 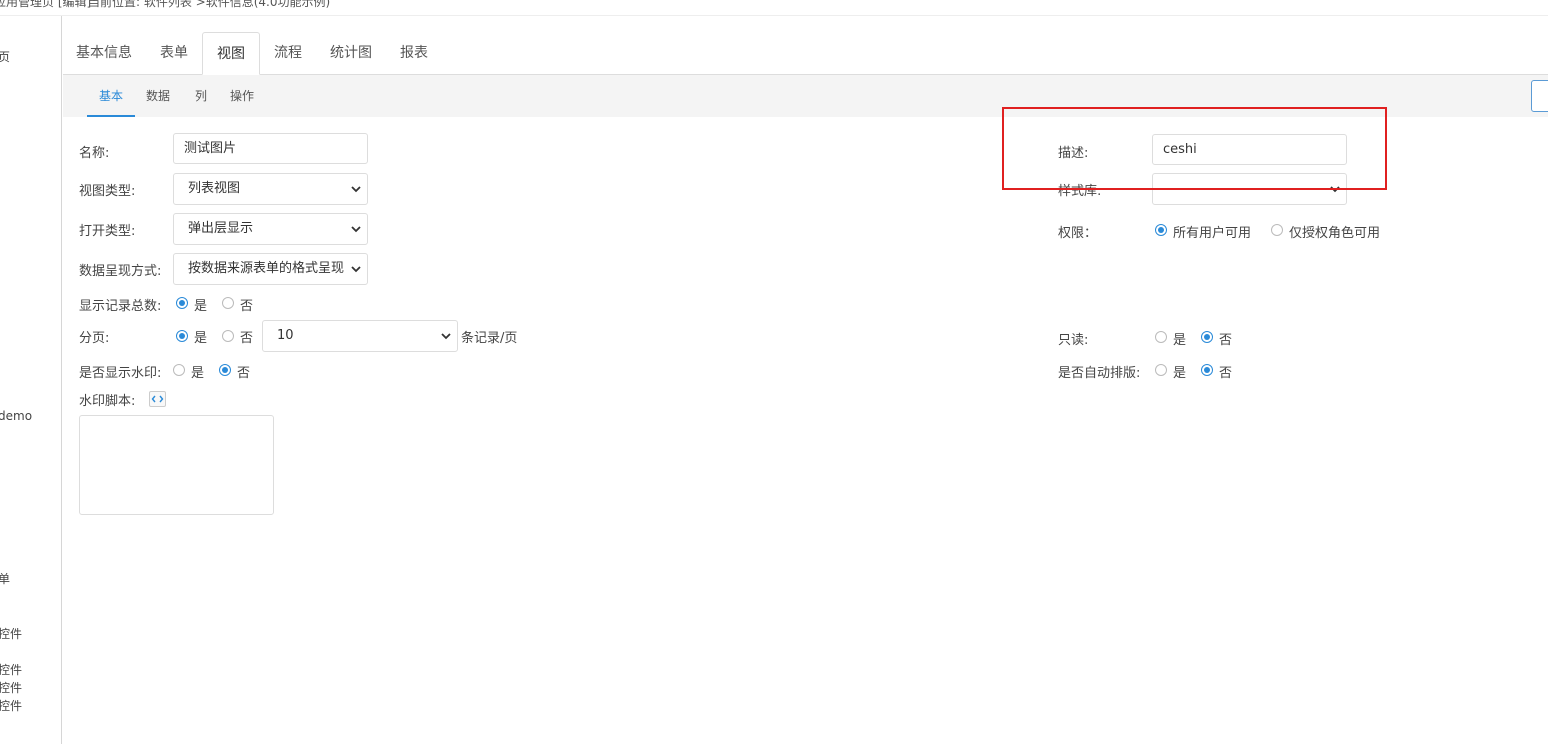 What do you see at coordinates (214, 188) in the screenshot?
I see `view-type-value: 列表视图` at bounding box center [214, 188].